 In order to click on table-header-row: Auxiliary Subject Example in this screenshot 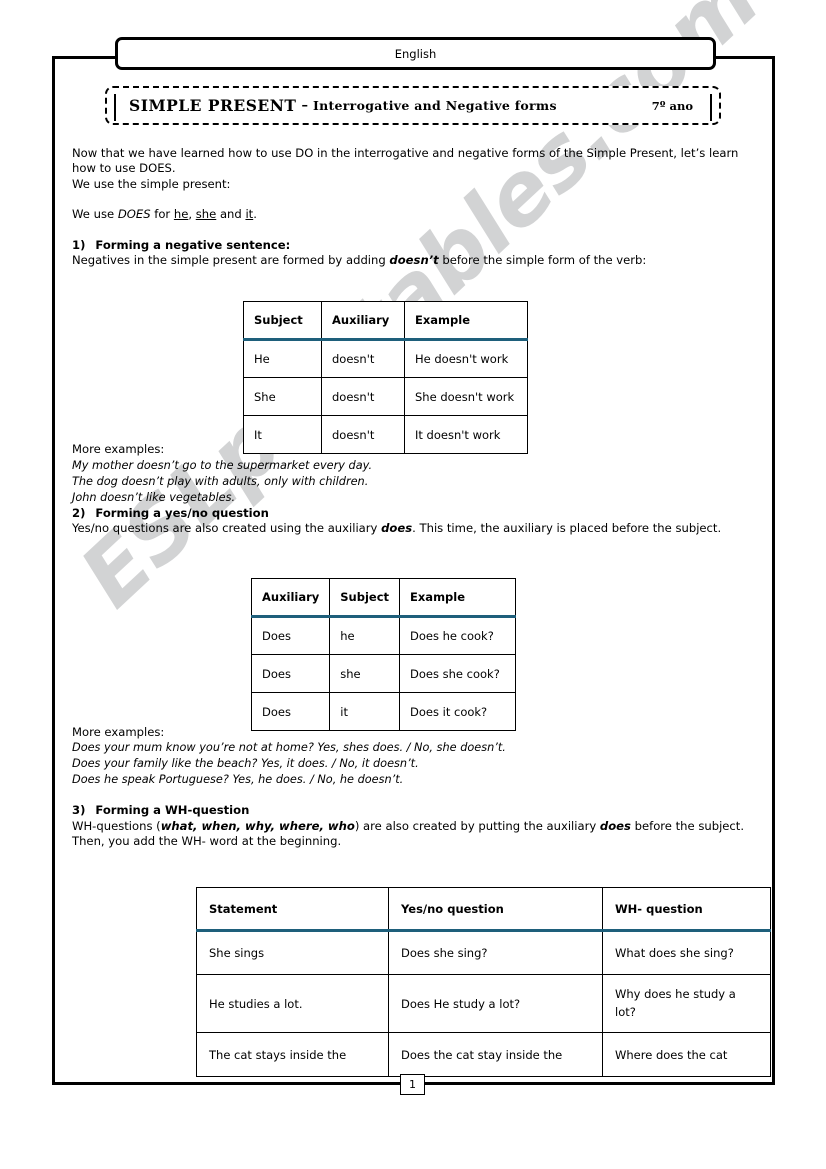, I will do `click(383, 598)`.